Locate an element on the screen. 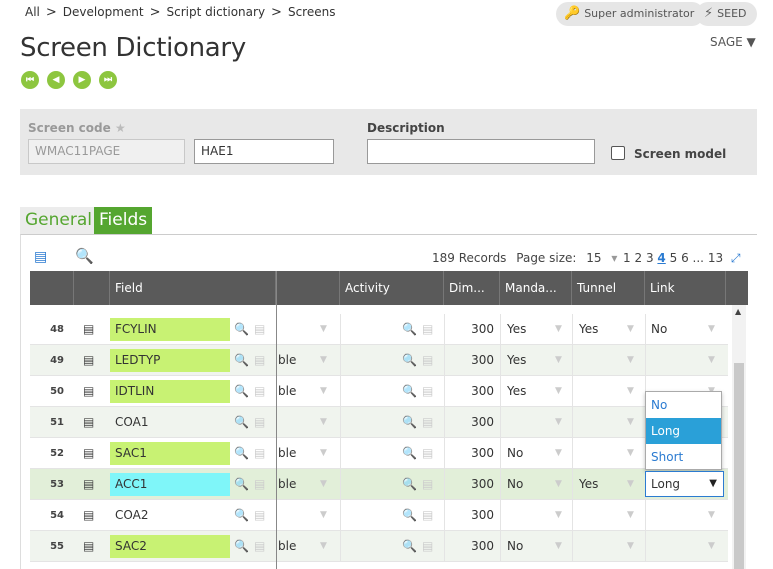  page-link-current: 4 is located at coordinates (661, 258).